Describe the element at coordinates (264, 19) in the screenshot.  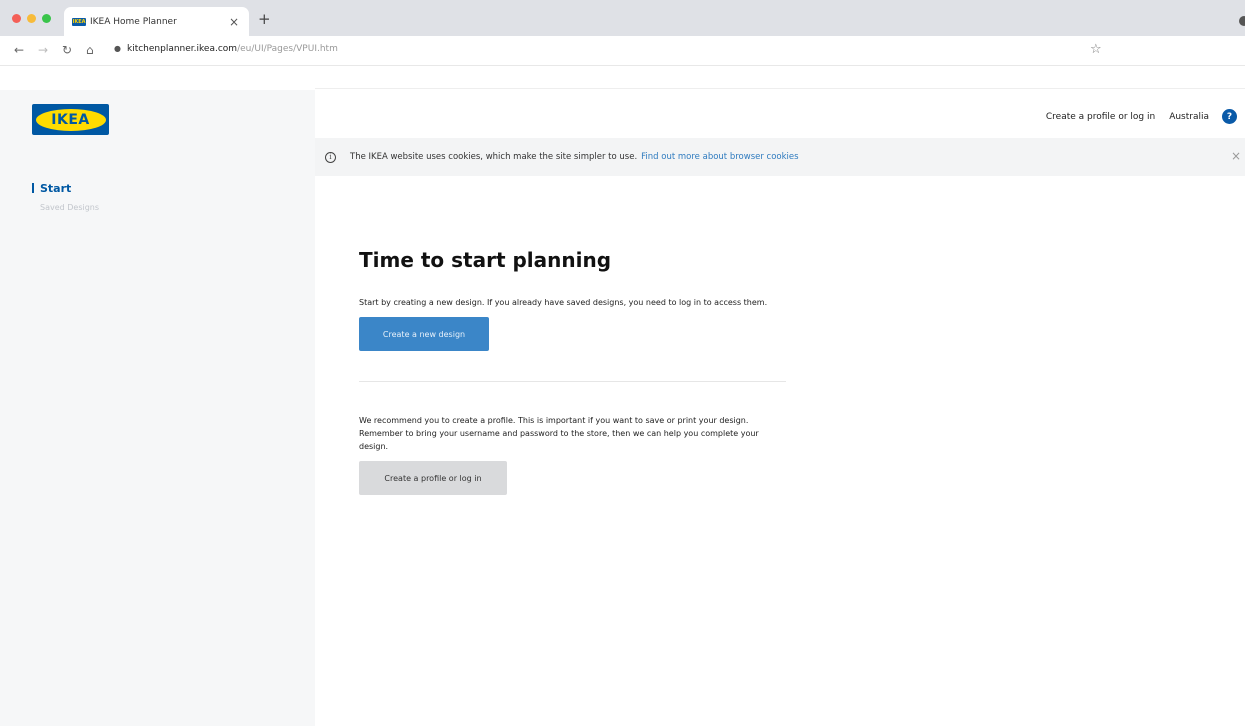
I see `new-tab-button: +` at that location.